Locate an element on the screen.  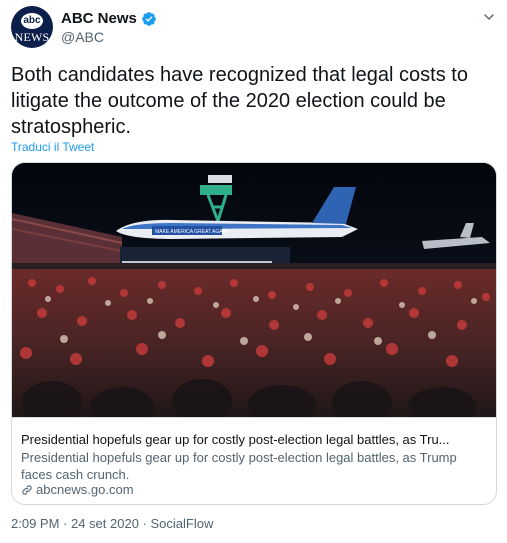
tweet-meta: 2:09 PM · 24 set 2020 · SocialFlow is located at coordinates (112, 523).